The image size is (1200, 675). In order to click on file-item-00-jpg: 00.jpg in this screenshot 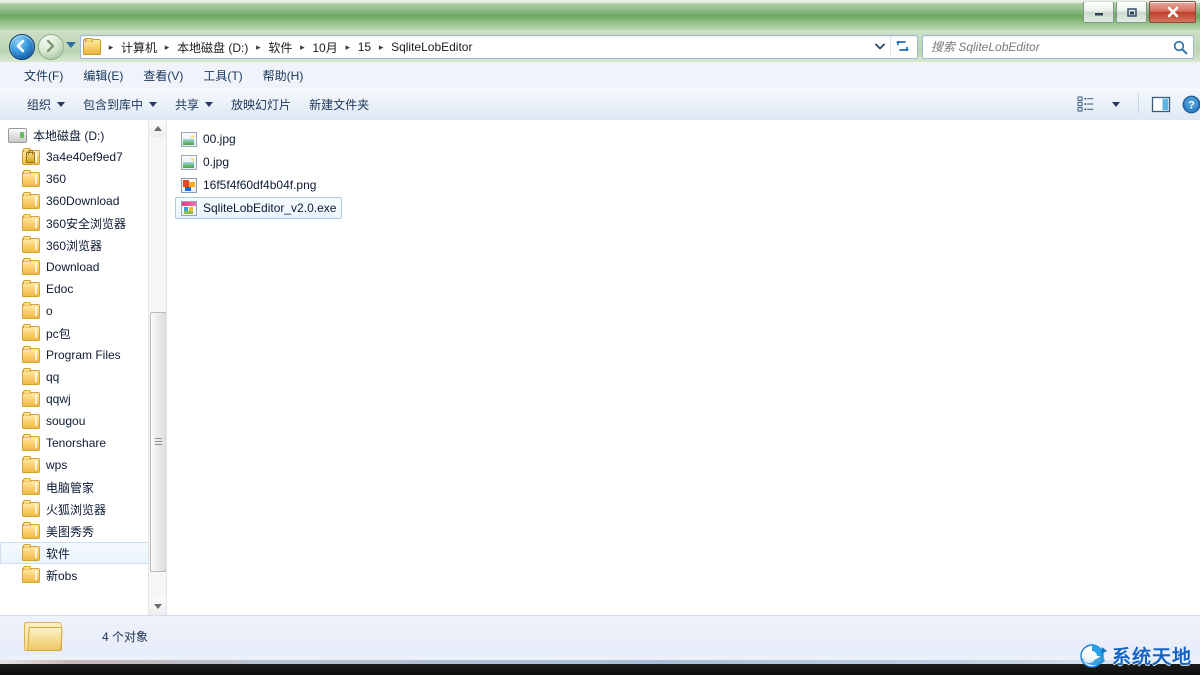, I will do `click(208, 139)`.